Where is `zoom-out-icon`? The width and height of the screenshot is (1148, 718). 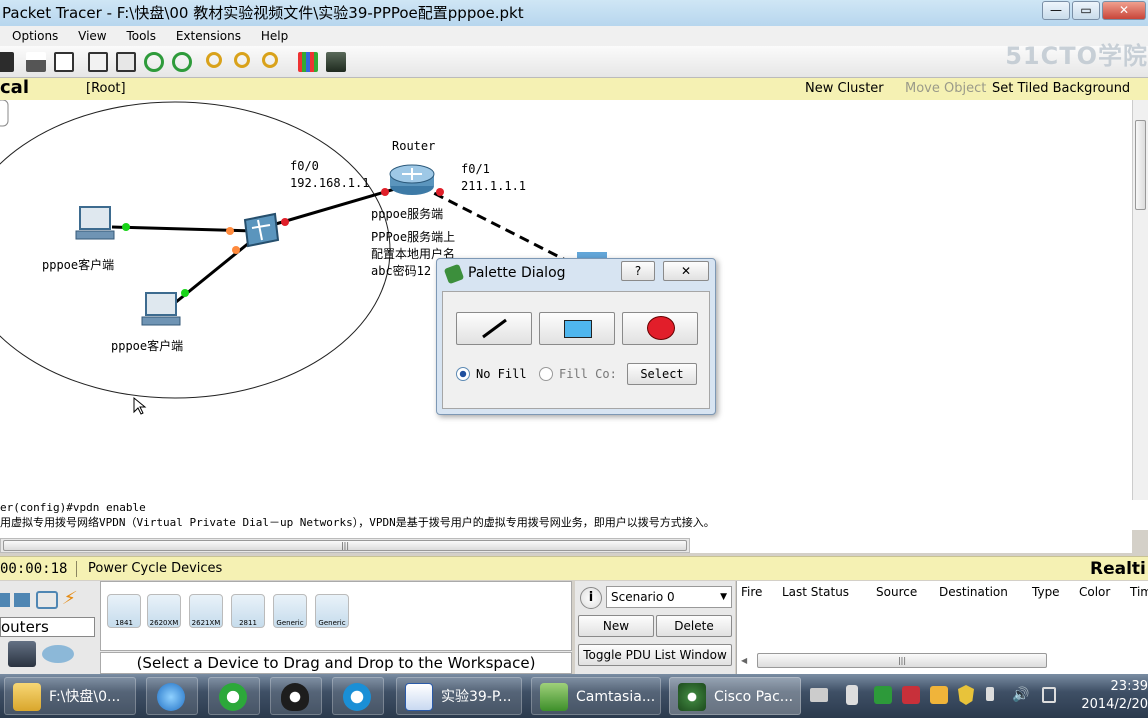
zoom-out-icon is located at coordinates (270, 60).